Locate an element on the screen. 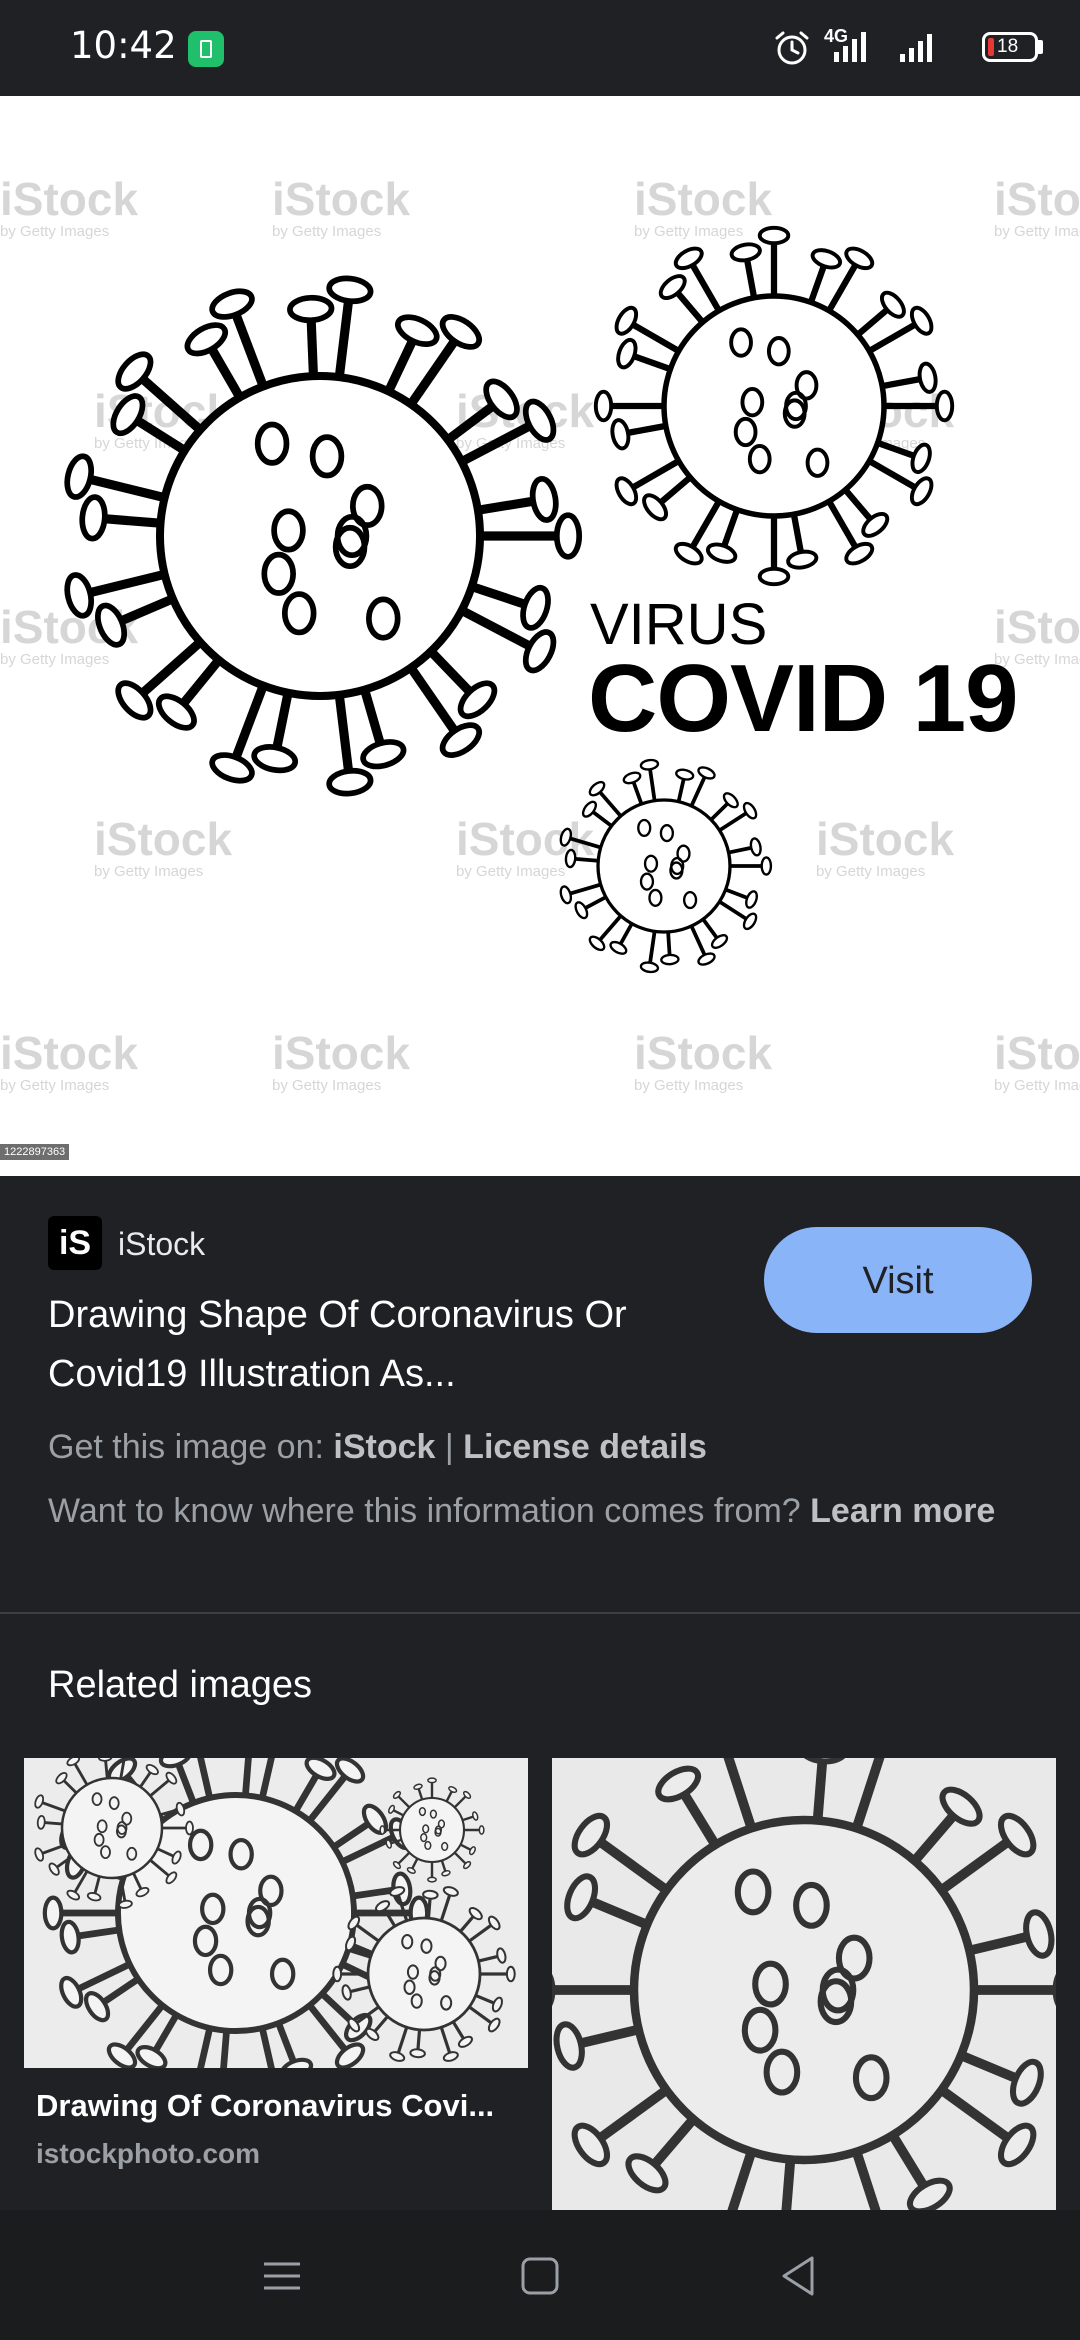 The height and width of the screenshot is (2340, 1080). related-image-thumbnail is located at coordinates (276, 1913).